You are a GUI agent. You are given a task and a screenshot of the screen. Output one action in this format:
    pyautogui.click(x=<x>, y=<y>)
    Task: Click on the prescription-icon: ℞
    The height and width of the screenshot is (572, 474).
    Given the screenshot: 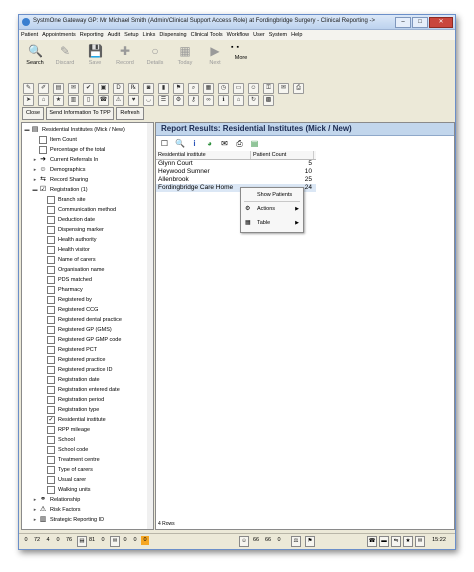 What is the action you would take?
    pyautogui.click(x=133, y=88)
    